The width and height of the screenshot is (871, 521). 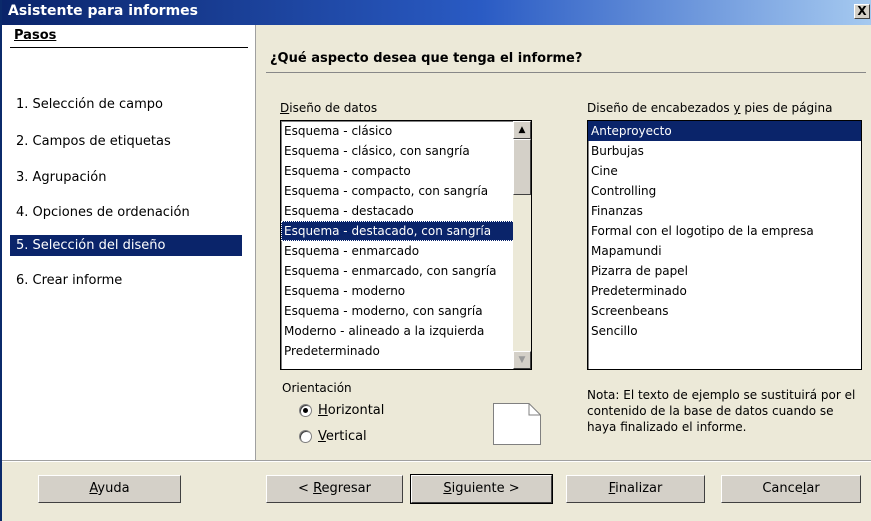 I want to click on step-label-fields: 2. Campos de etiquetas, so click(x=126, y=141).